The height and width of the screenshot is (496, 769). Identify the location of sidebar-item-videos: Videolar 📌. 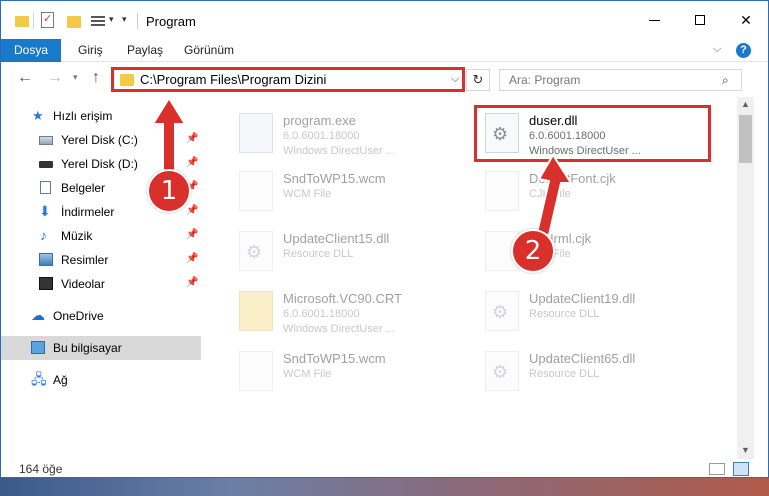
(101, 284).